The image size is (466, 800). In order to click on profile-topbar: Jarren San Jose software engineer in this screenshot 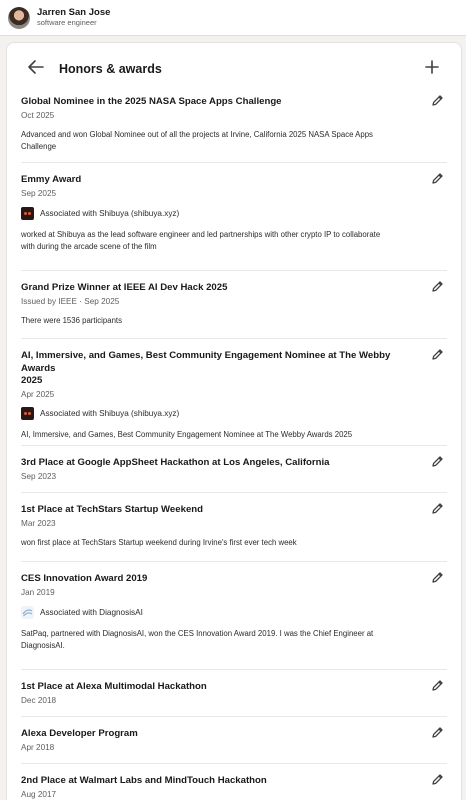, I will do `click(233, 18)`.